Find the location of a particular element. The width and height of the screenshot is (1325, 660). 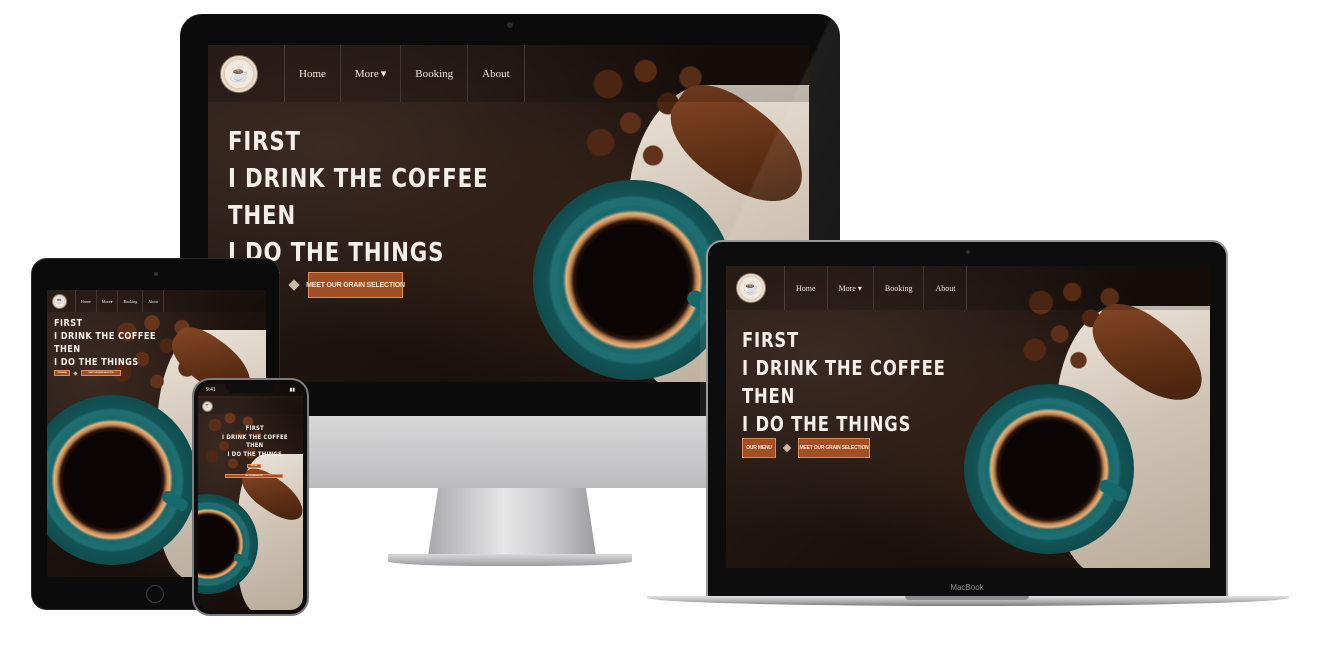

imac-camera is located at coordinates (510, 25).